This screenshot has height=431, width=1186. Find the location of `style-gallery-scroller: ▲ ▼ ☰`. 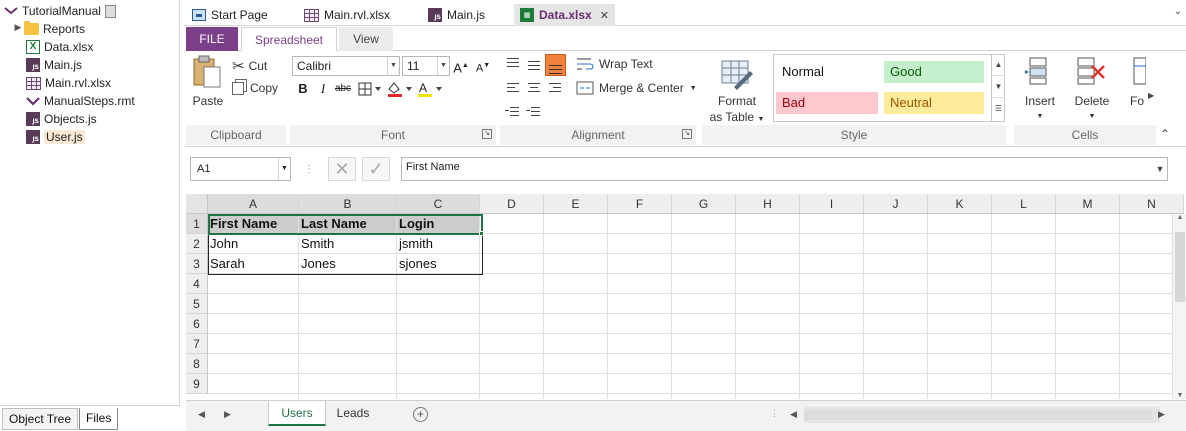

style-gallery-scroller: ▲ ▼ ☰ is located at coordinates (998, 88).